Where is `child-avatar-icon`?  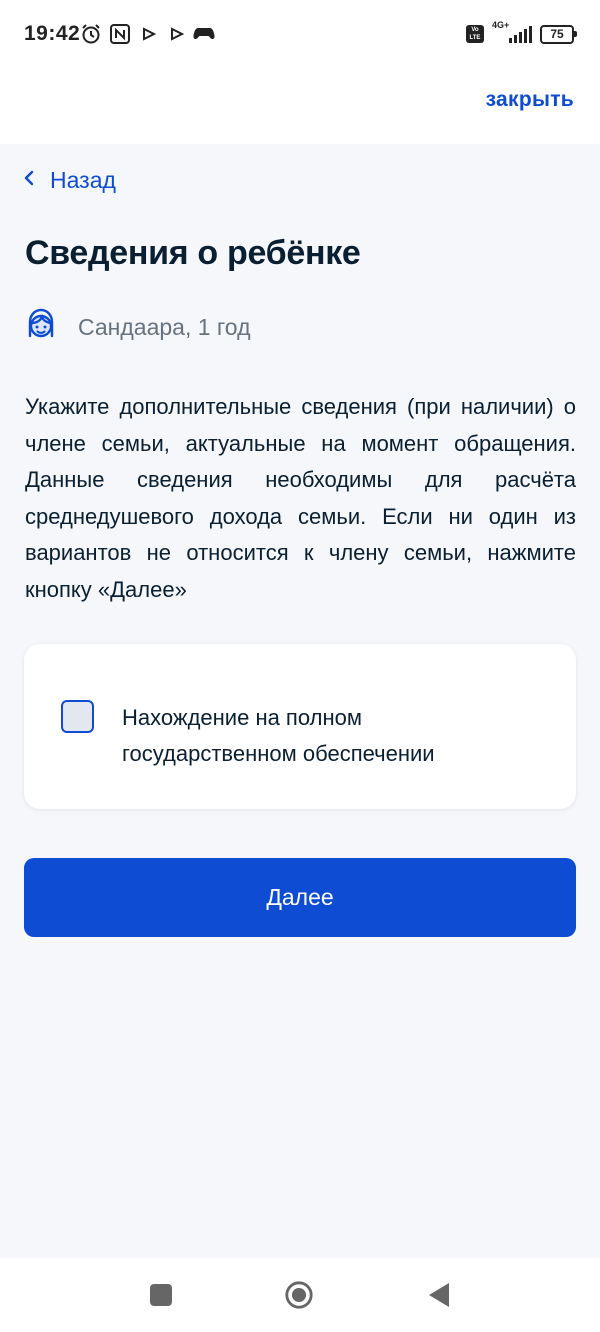
child-avatar-icon is located at coordinates (41, 327).